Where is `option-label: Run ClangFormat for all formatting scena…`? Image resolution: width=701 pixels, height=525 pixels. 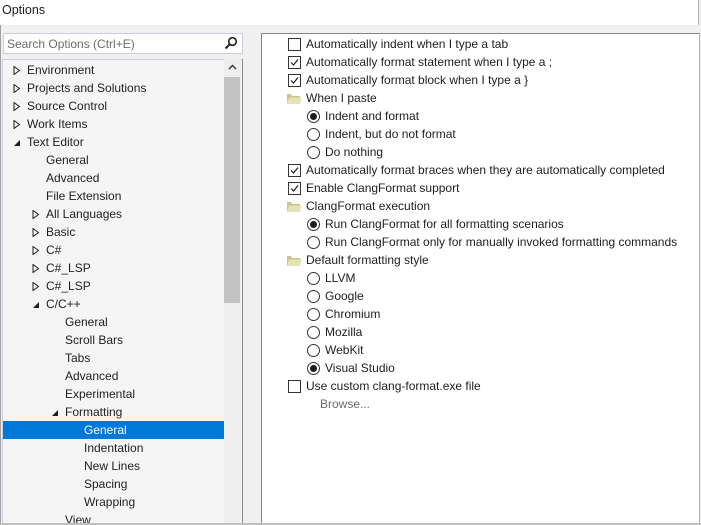 option-label: Run ClangFormat for all formatting scena… is located at coordinates (444, 224).